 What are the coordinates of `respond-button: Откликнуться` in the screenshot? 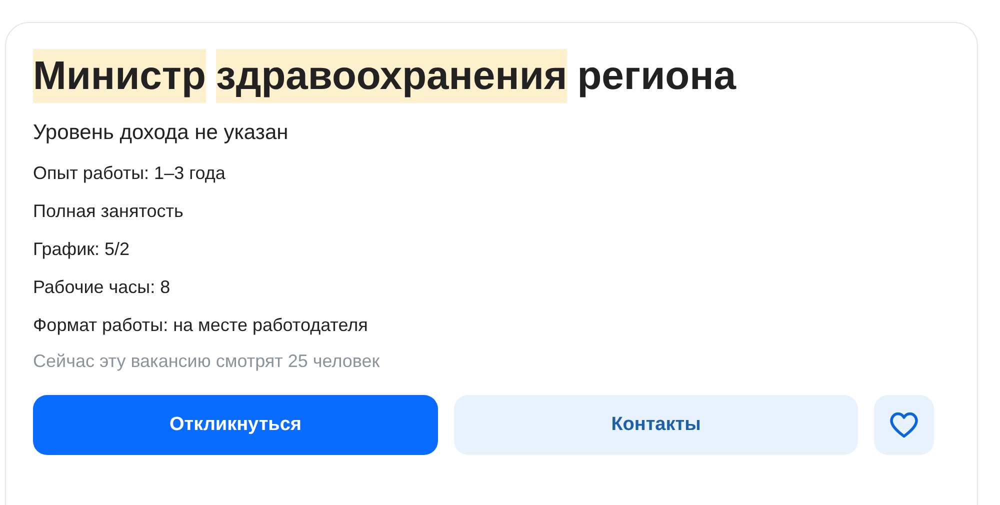 It's located at (235, 425).